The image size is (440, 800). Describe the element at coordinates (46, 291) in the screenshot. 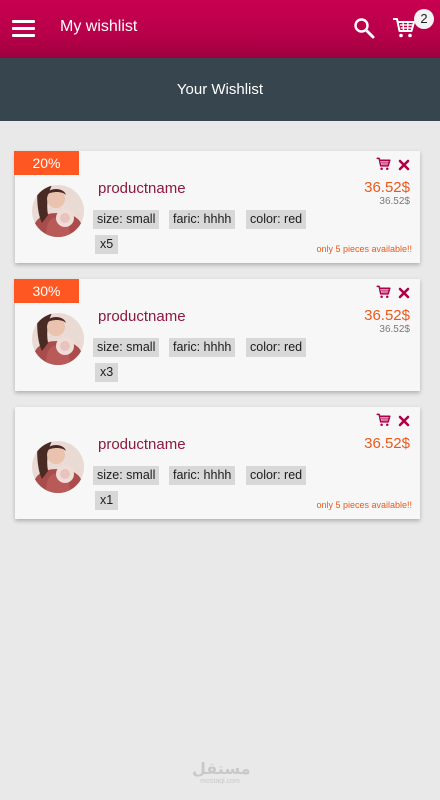

I see `discount-badge: 30%` at that location.